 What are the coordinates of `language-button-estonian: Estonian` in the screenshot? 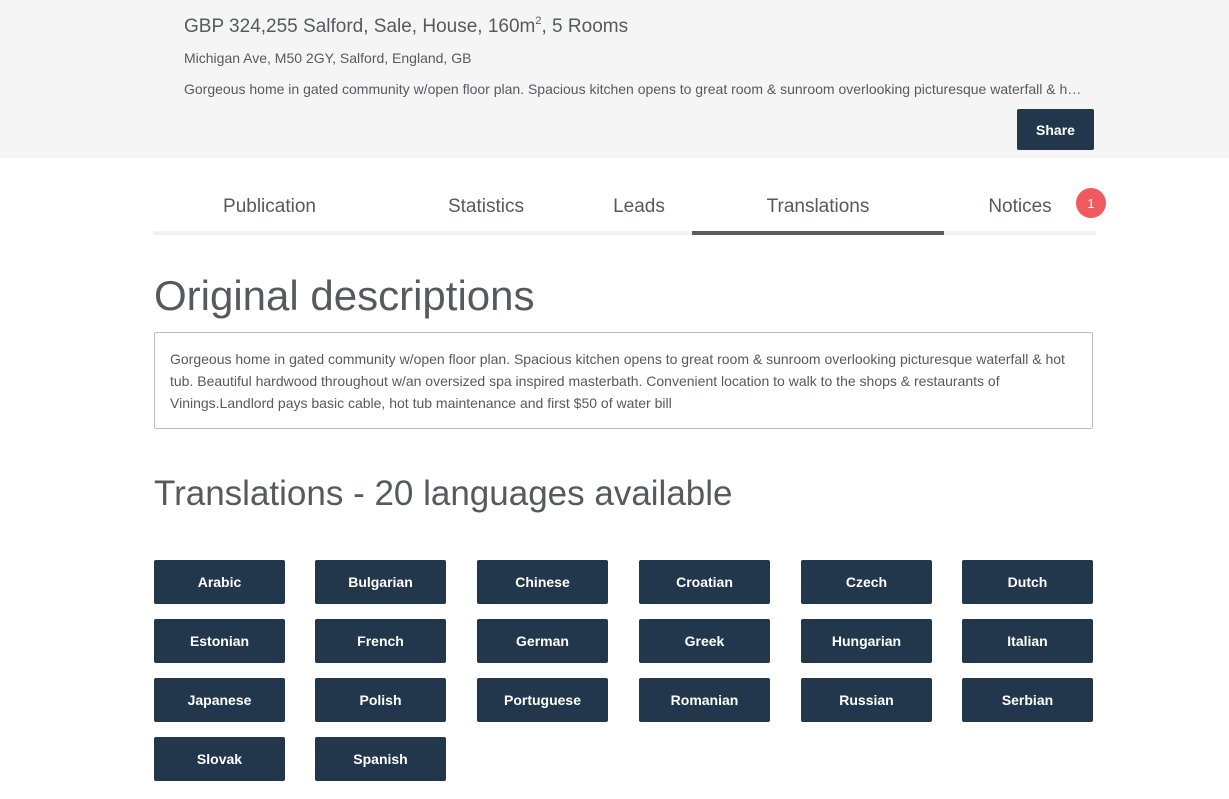 It's located at (219, 641).